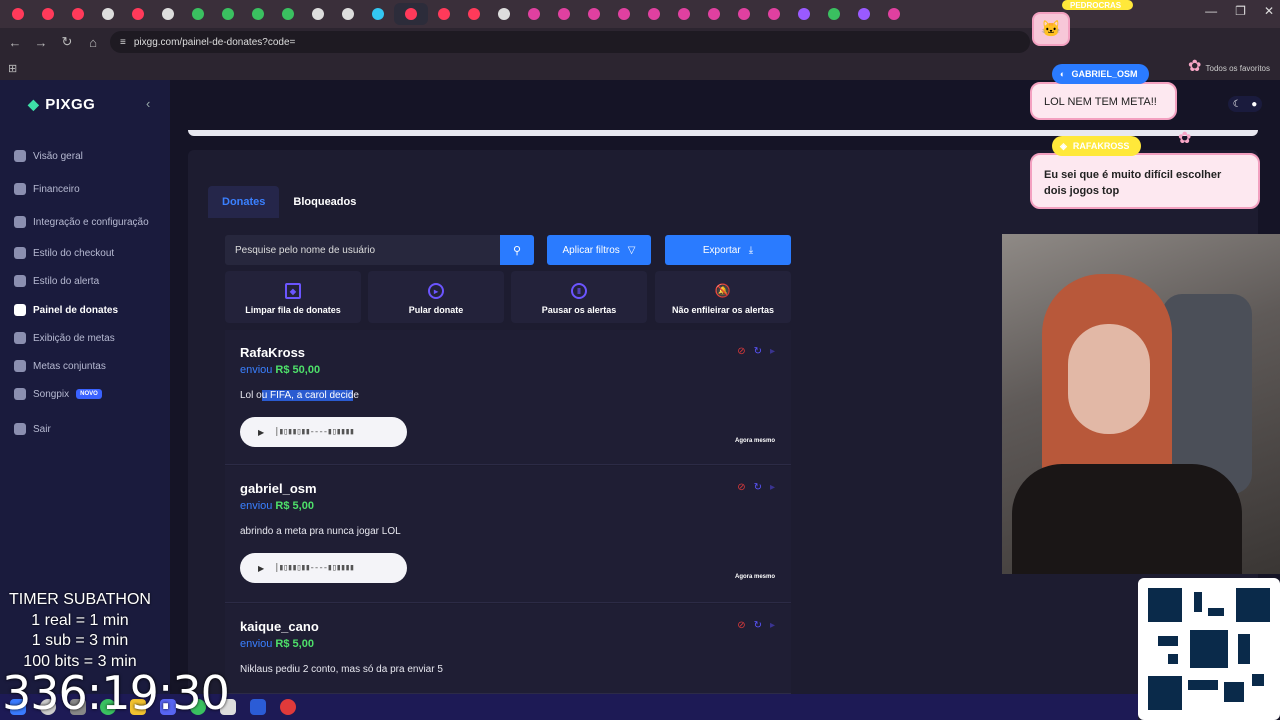 The image size is (1280, 720). What do you see at coordinates (1269, 11) in the screenshot?
I see `close-icon: ✕` at bounding box center [1269, 11].